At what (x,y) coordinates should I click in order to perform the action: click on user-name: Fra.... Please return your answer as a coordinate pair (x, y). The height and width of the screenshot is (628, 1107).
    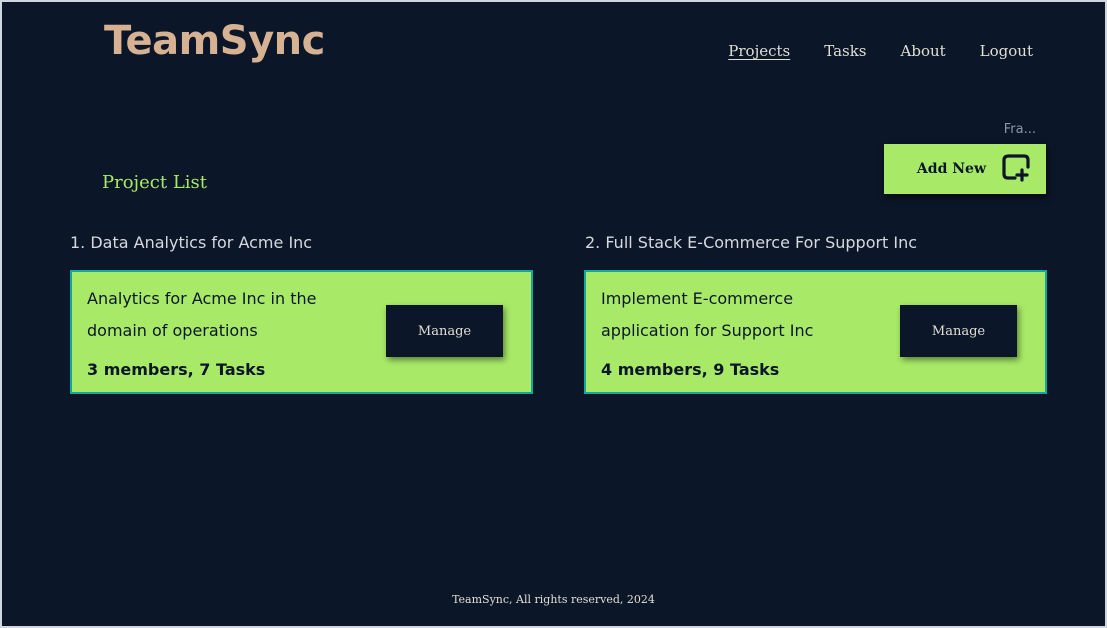
    Looking at the image, I should click on (1019, 129).